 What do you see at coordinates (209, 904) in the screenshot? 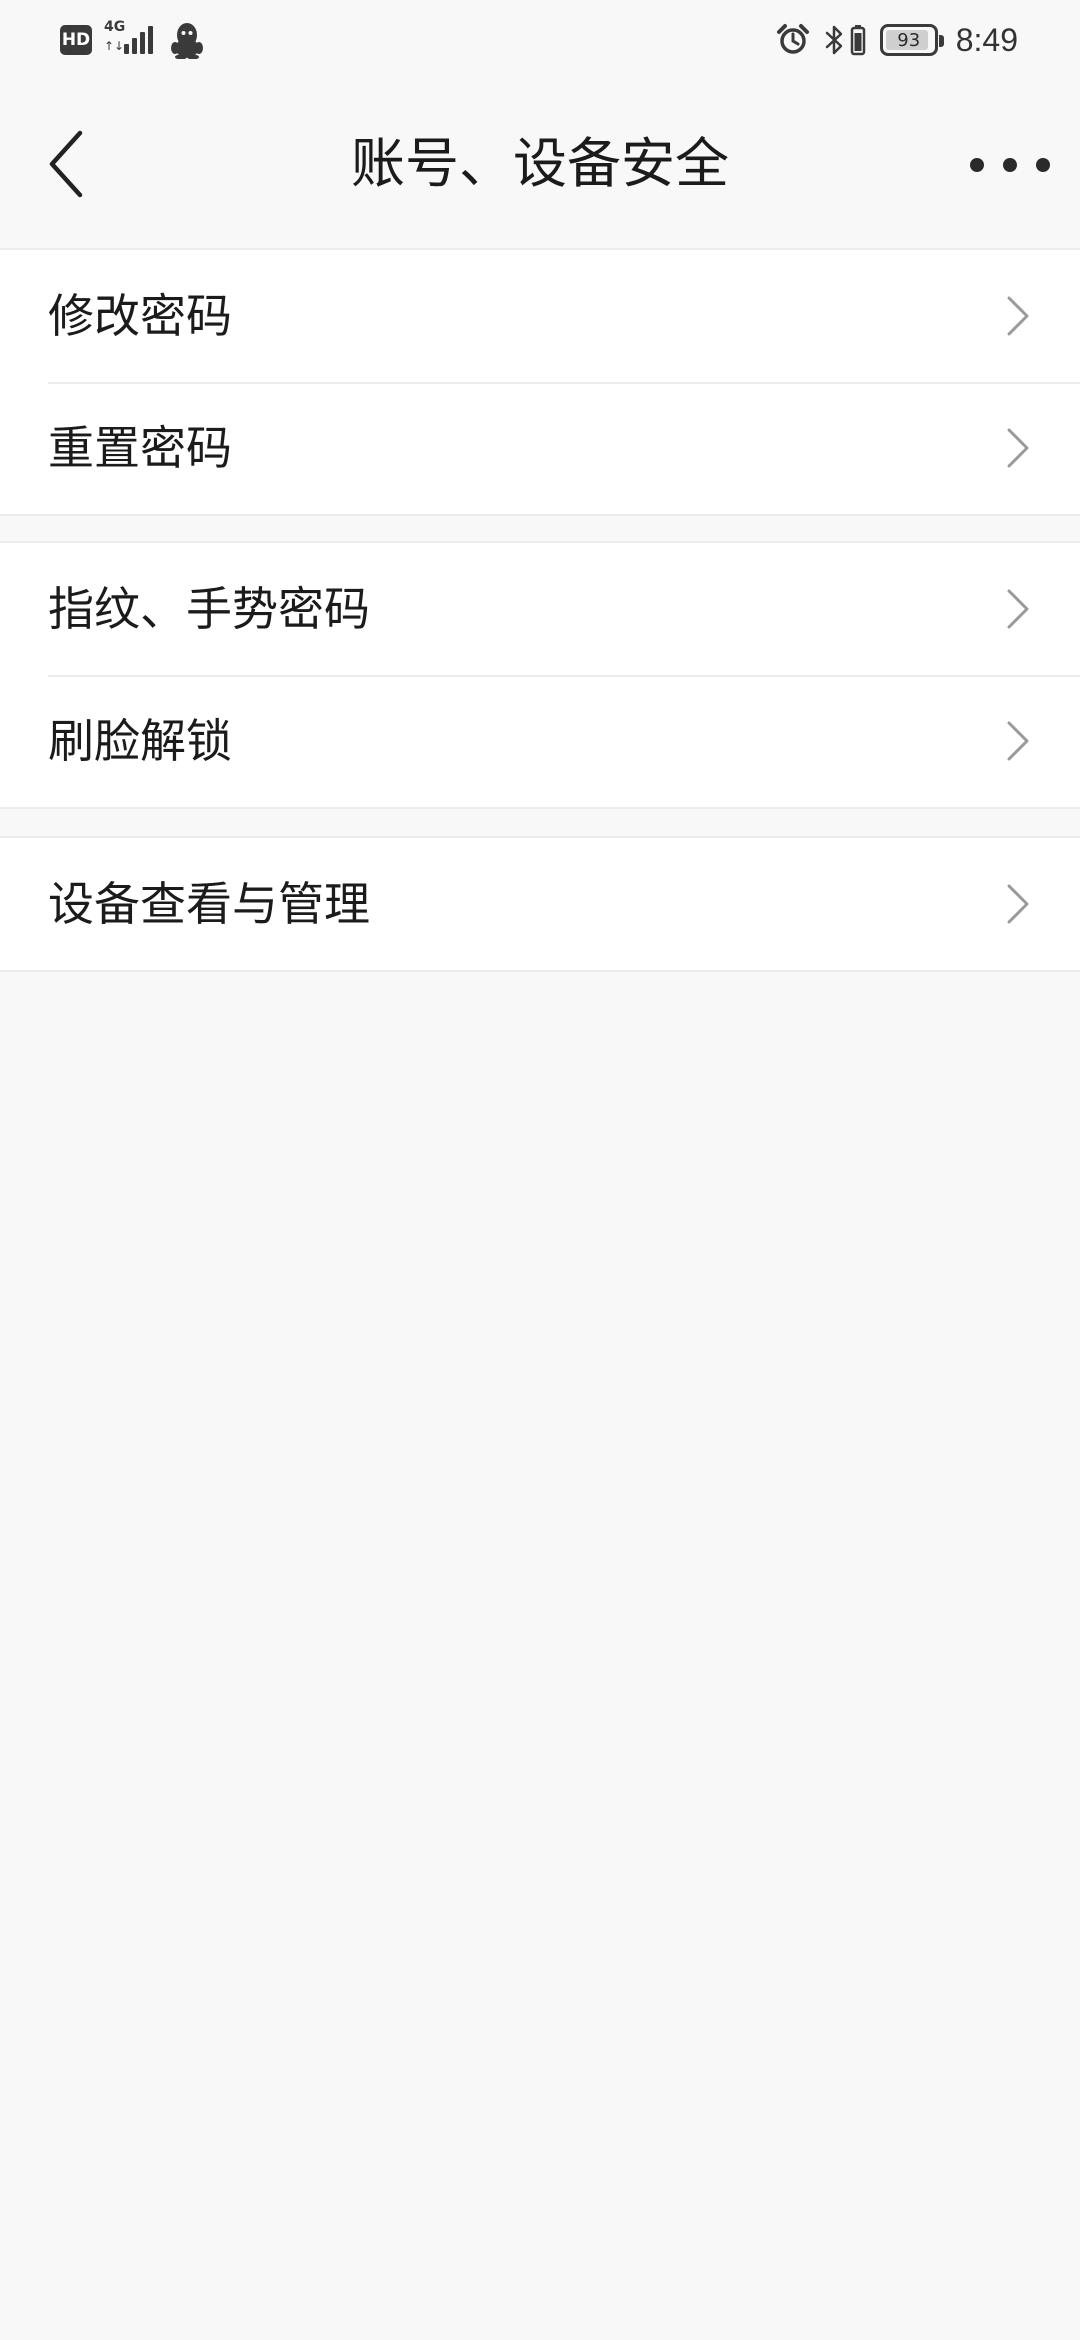
I see `row-label: 设备查看与管理` at bounding box center [209, 904].